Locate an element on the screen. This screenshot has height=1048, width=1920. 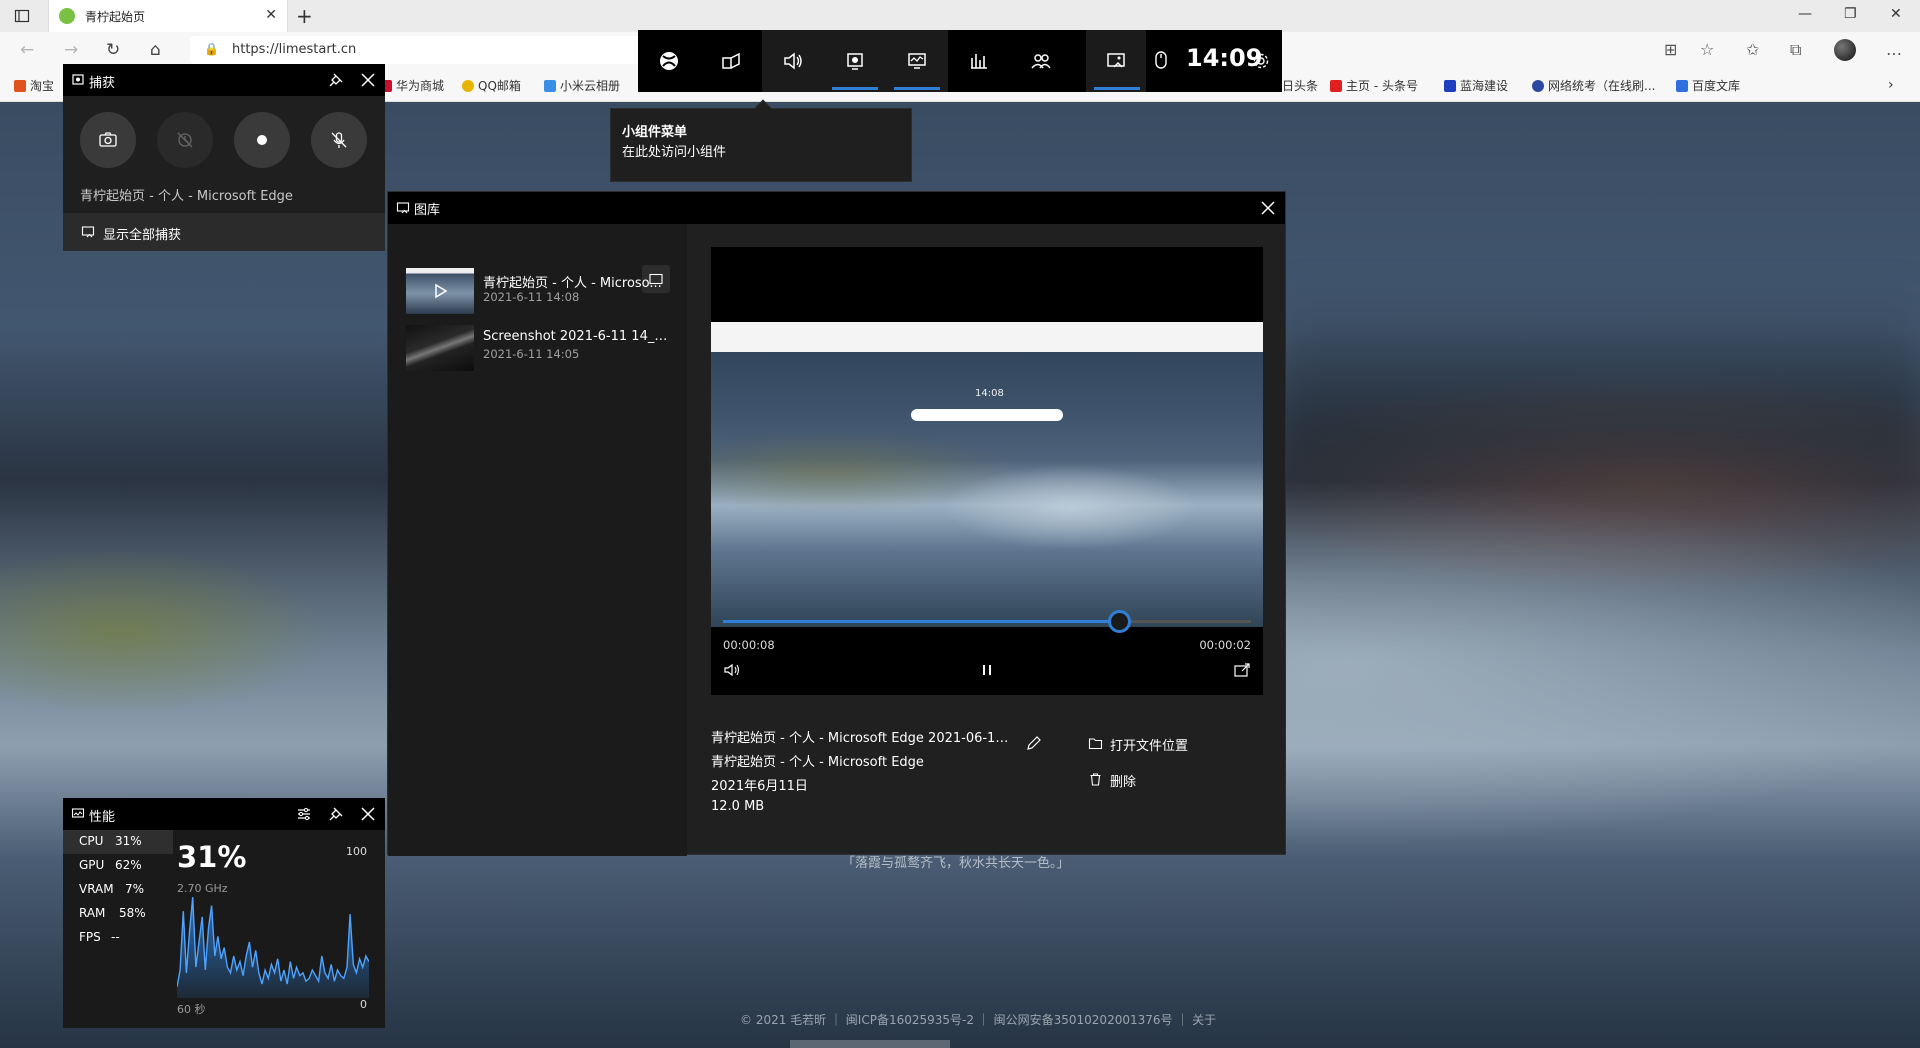
apps-icon: ⊞ is located at coordinates (1670, 49).